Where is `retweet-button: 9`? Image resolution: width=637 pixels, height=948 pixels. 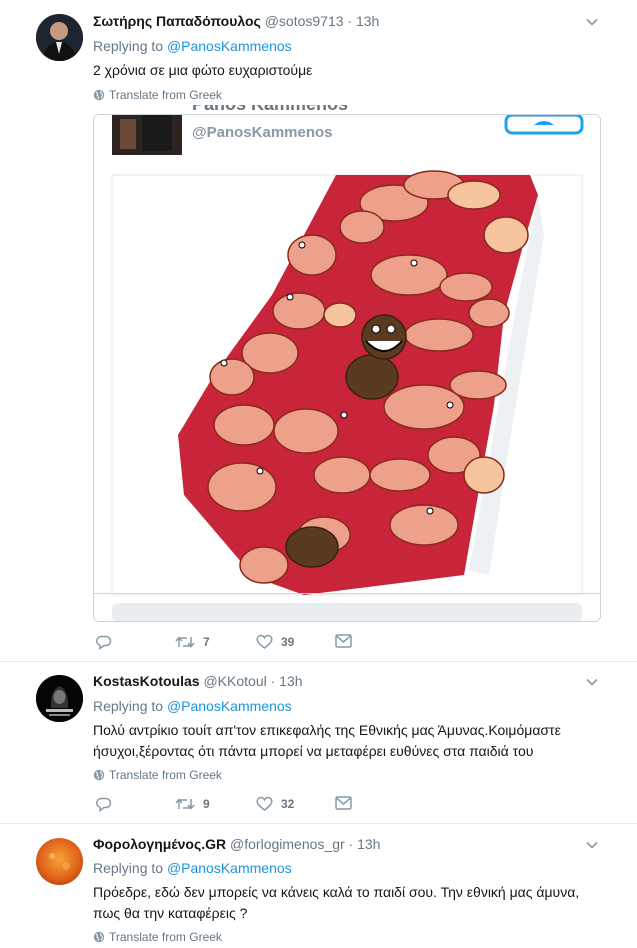 retweet-button: 9 is located at coordinates (192, 804).